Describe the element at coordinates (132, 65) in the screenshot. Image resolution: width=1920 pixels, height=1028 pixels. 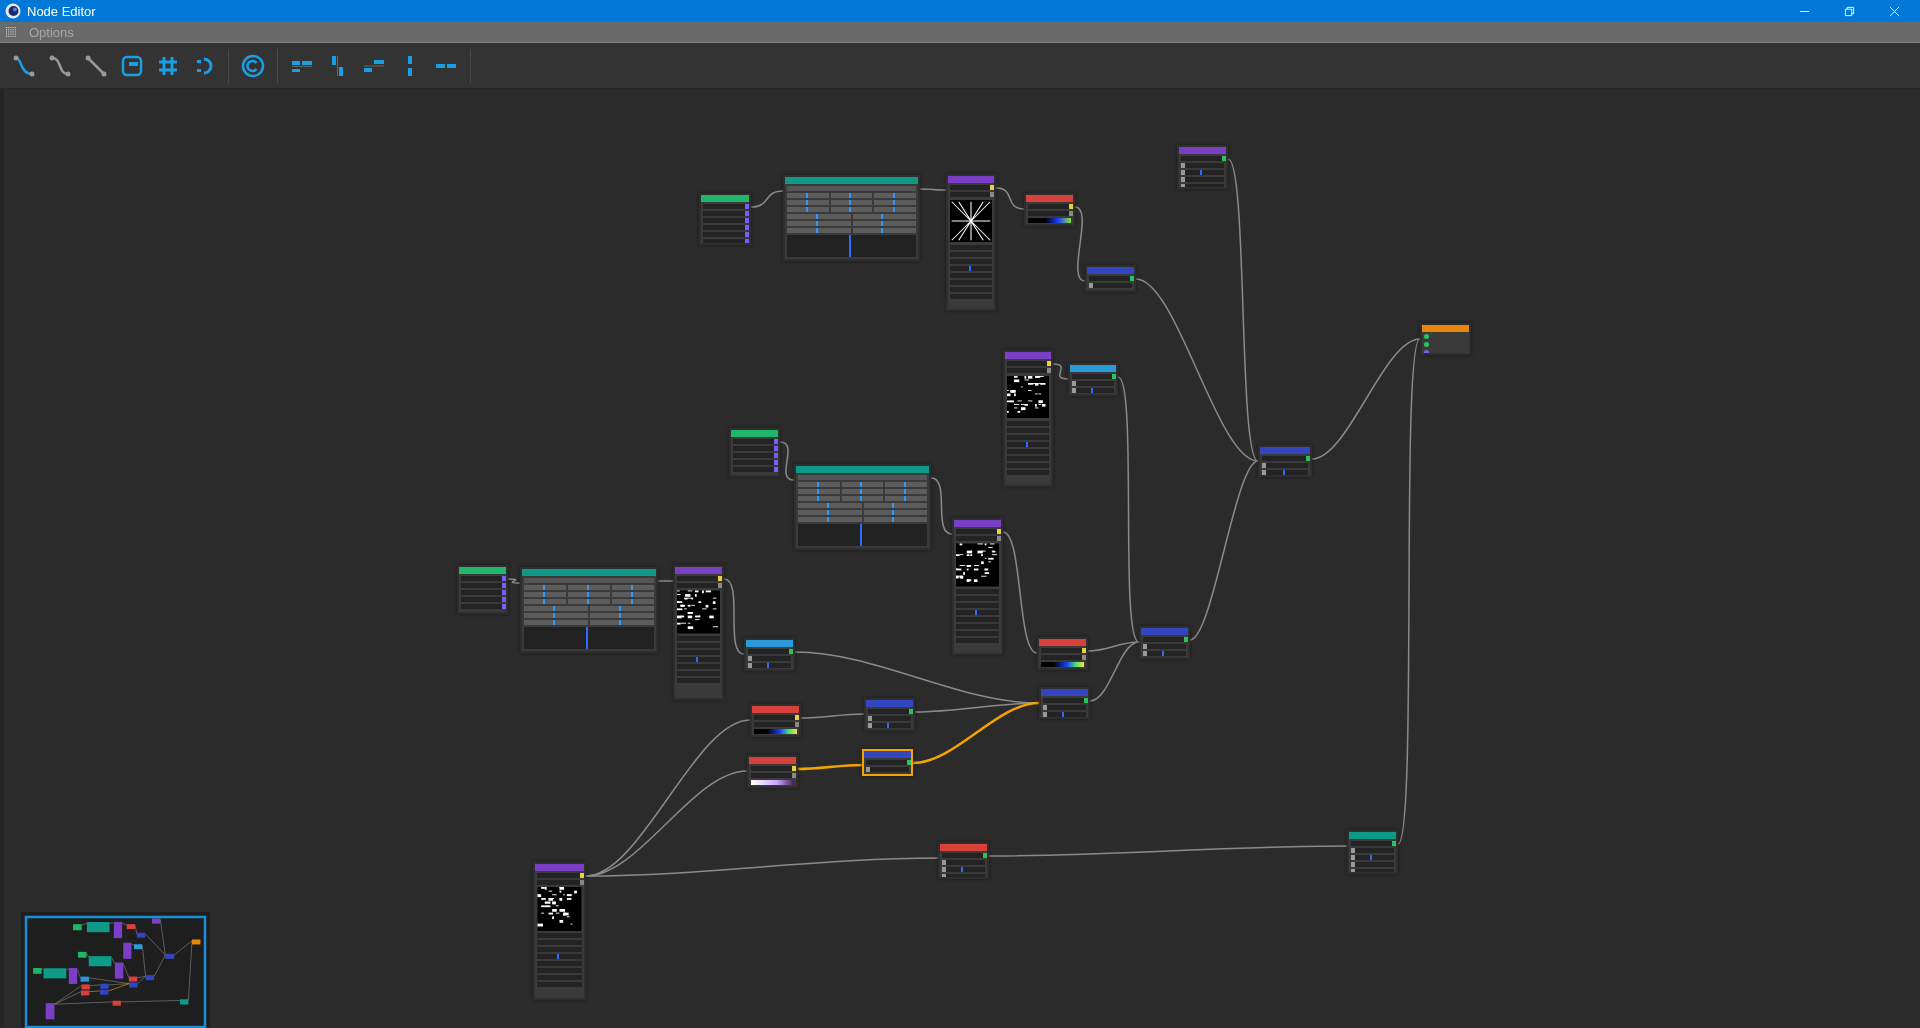
I see `frame-icon` at that location.